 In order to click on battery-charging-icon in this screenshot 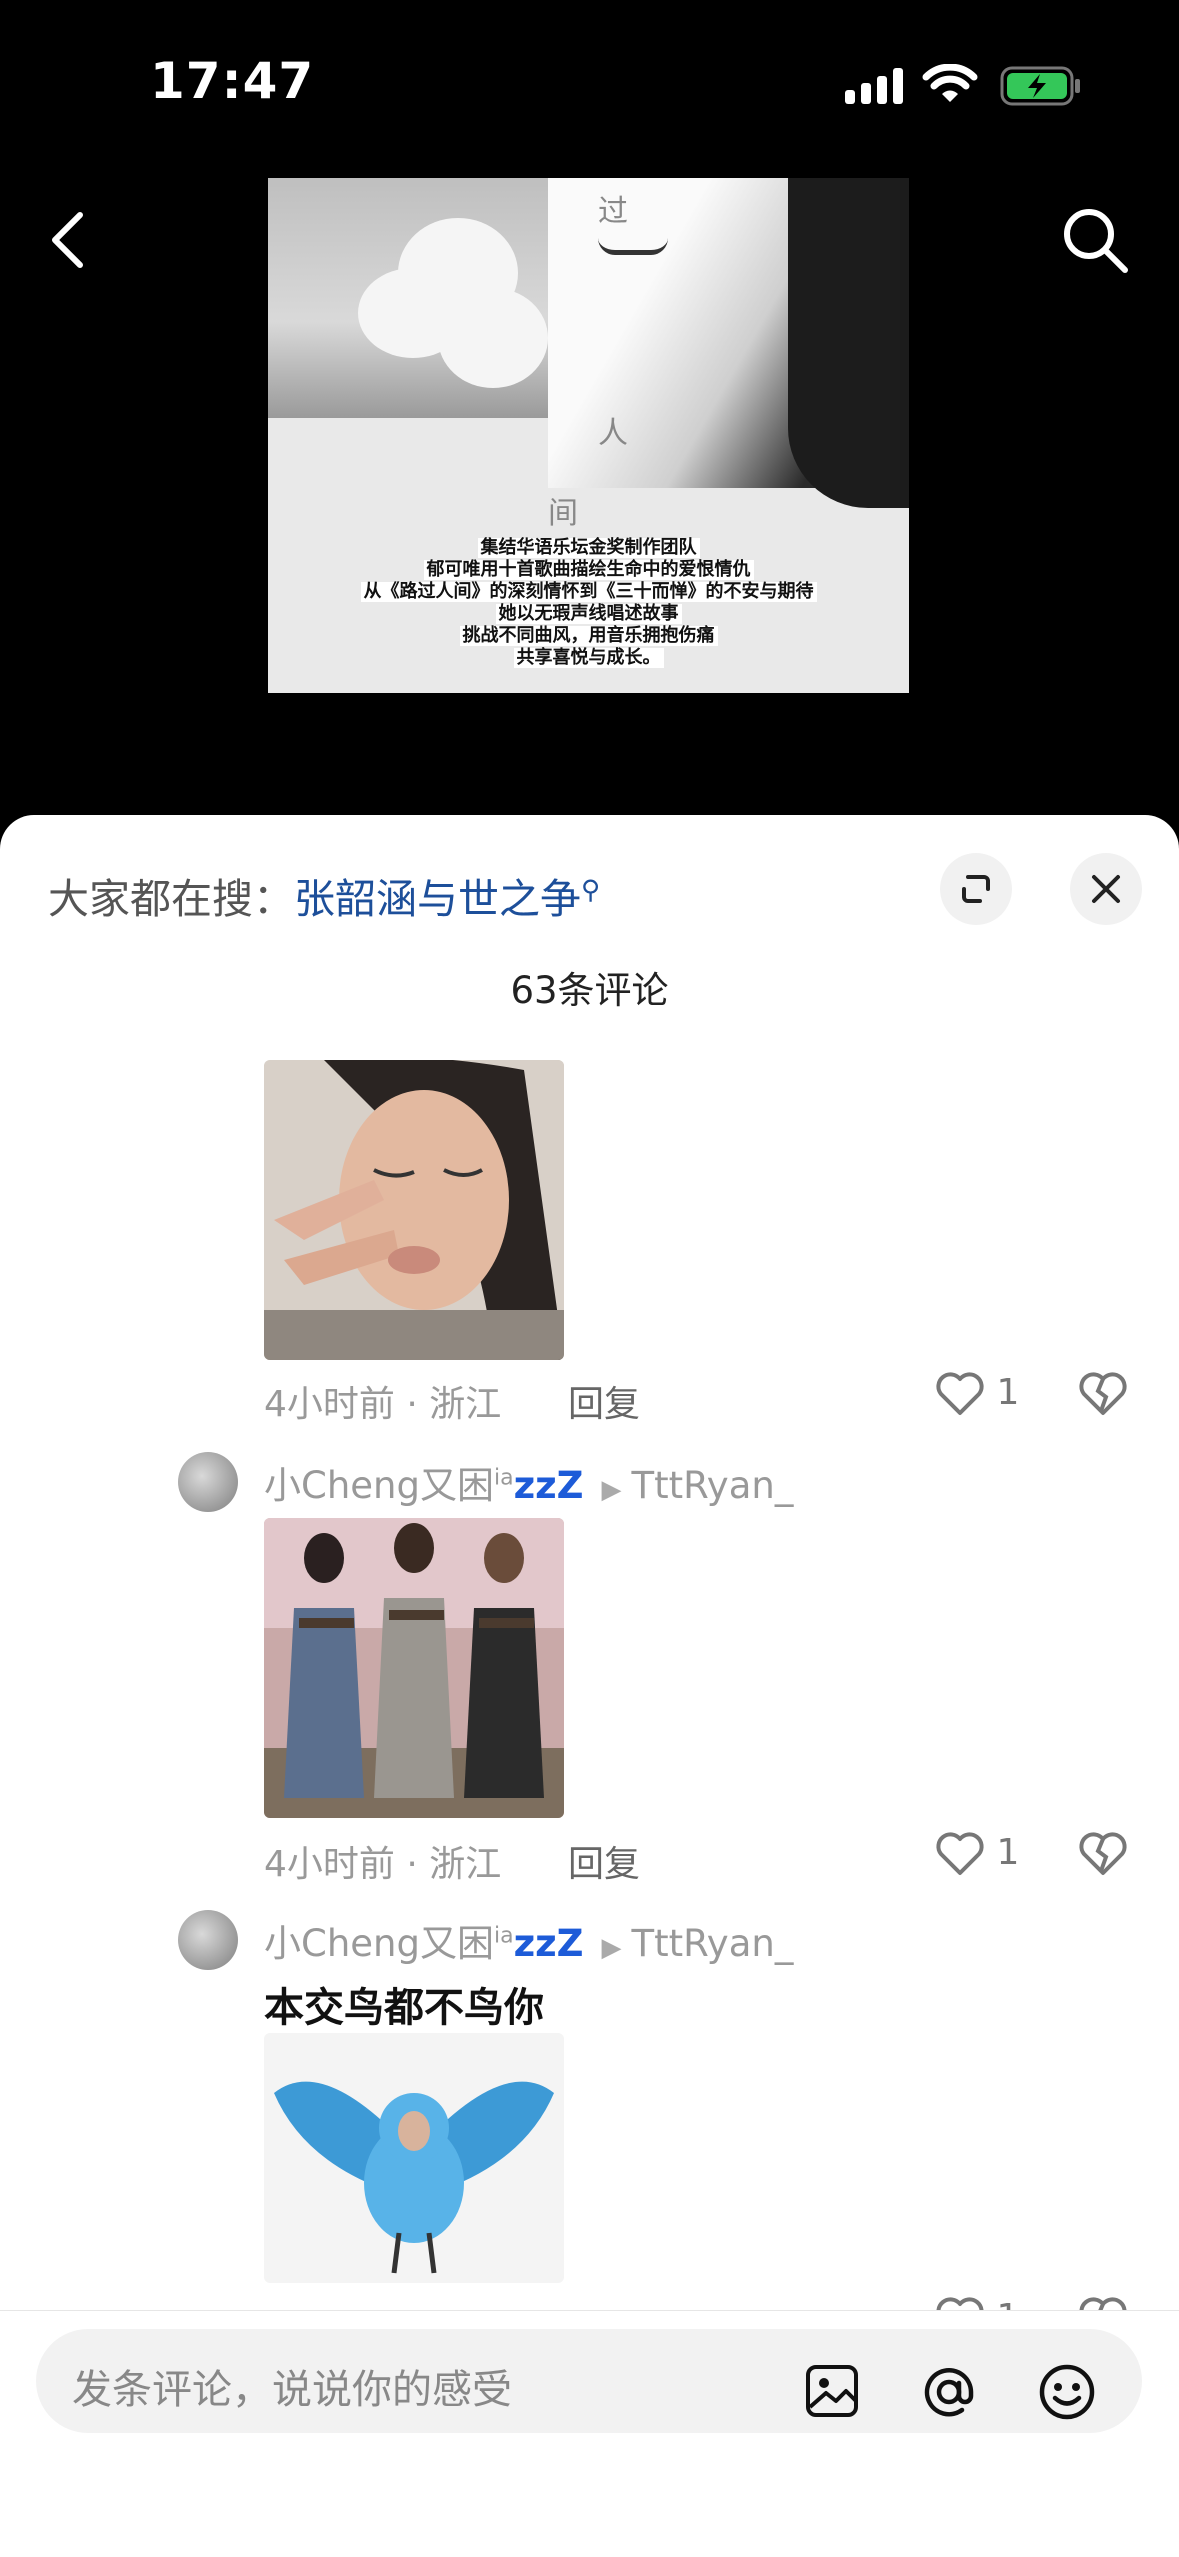, I will do `click(1040, 86)`.